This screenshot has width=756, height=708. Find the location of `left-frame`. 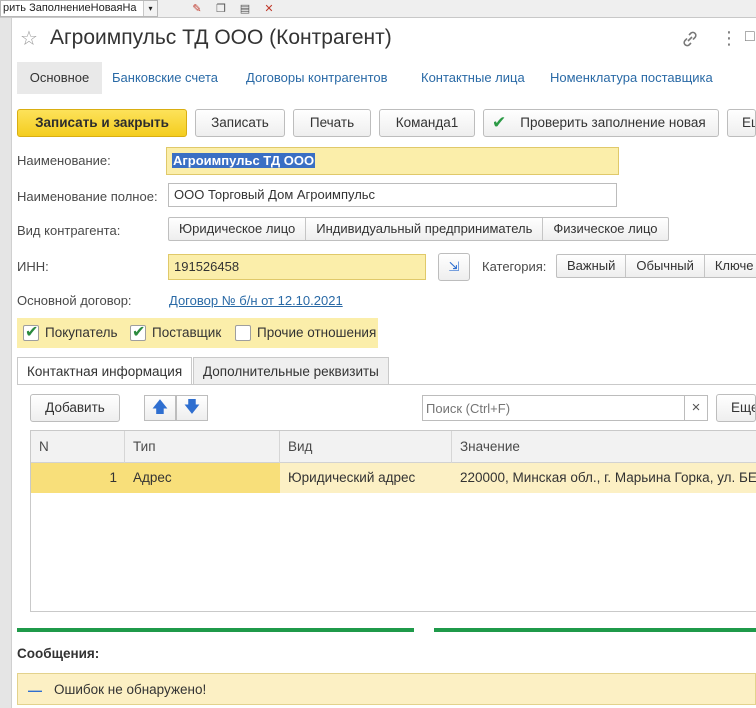

left-frame is located at coordinates (6, 363).